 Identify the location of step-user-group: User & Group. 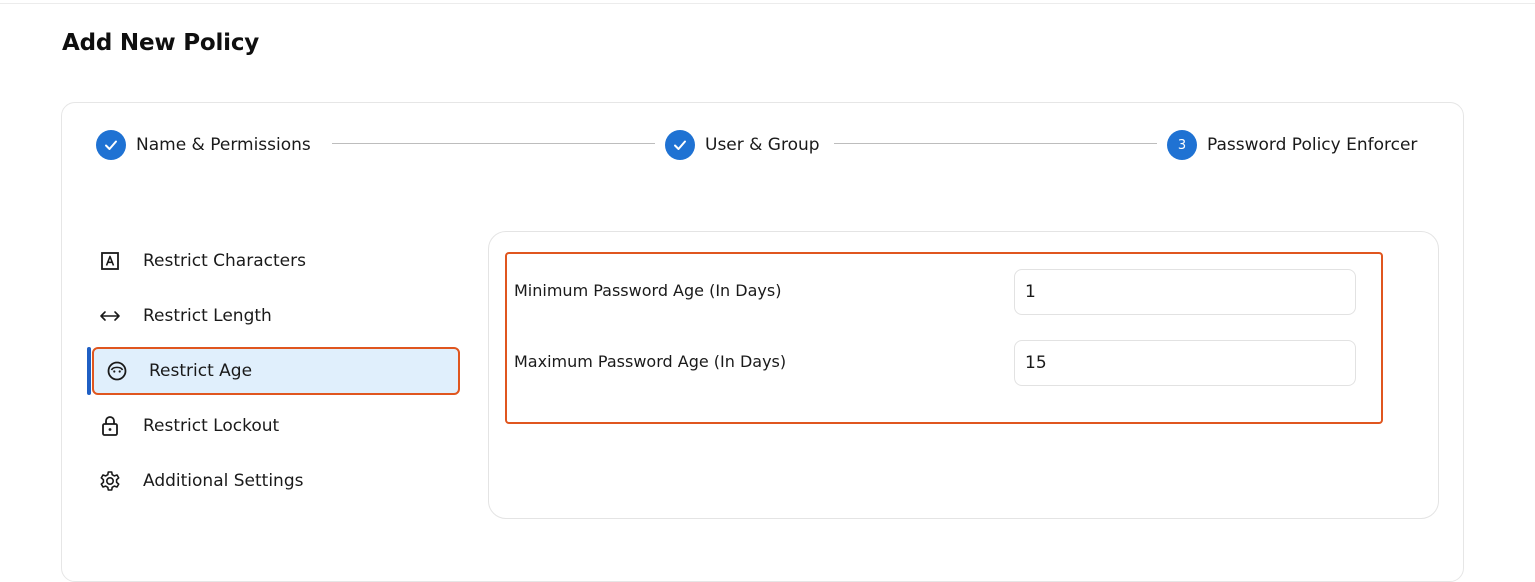
(742, 145).